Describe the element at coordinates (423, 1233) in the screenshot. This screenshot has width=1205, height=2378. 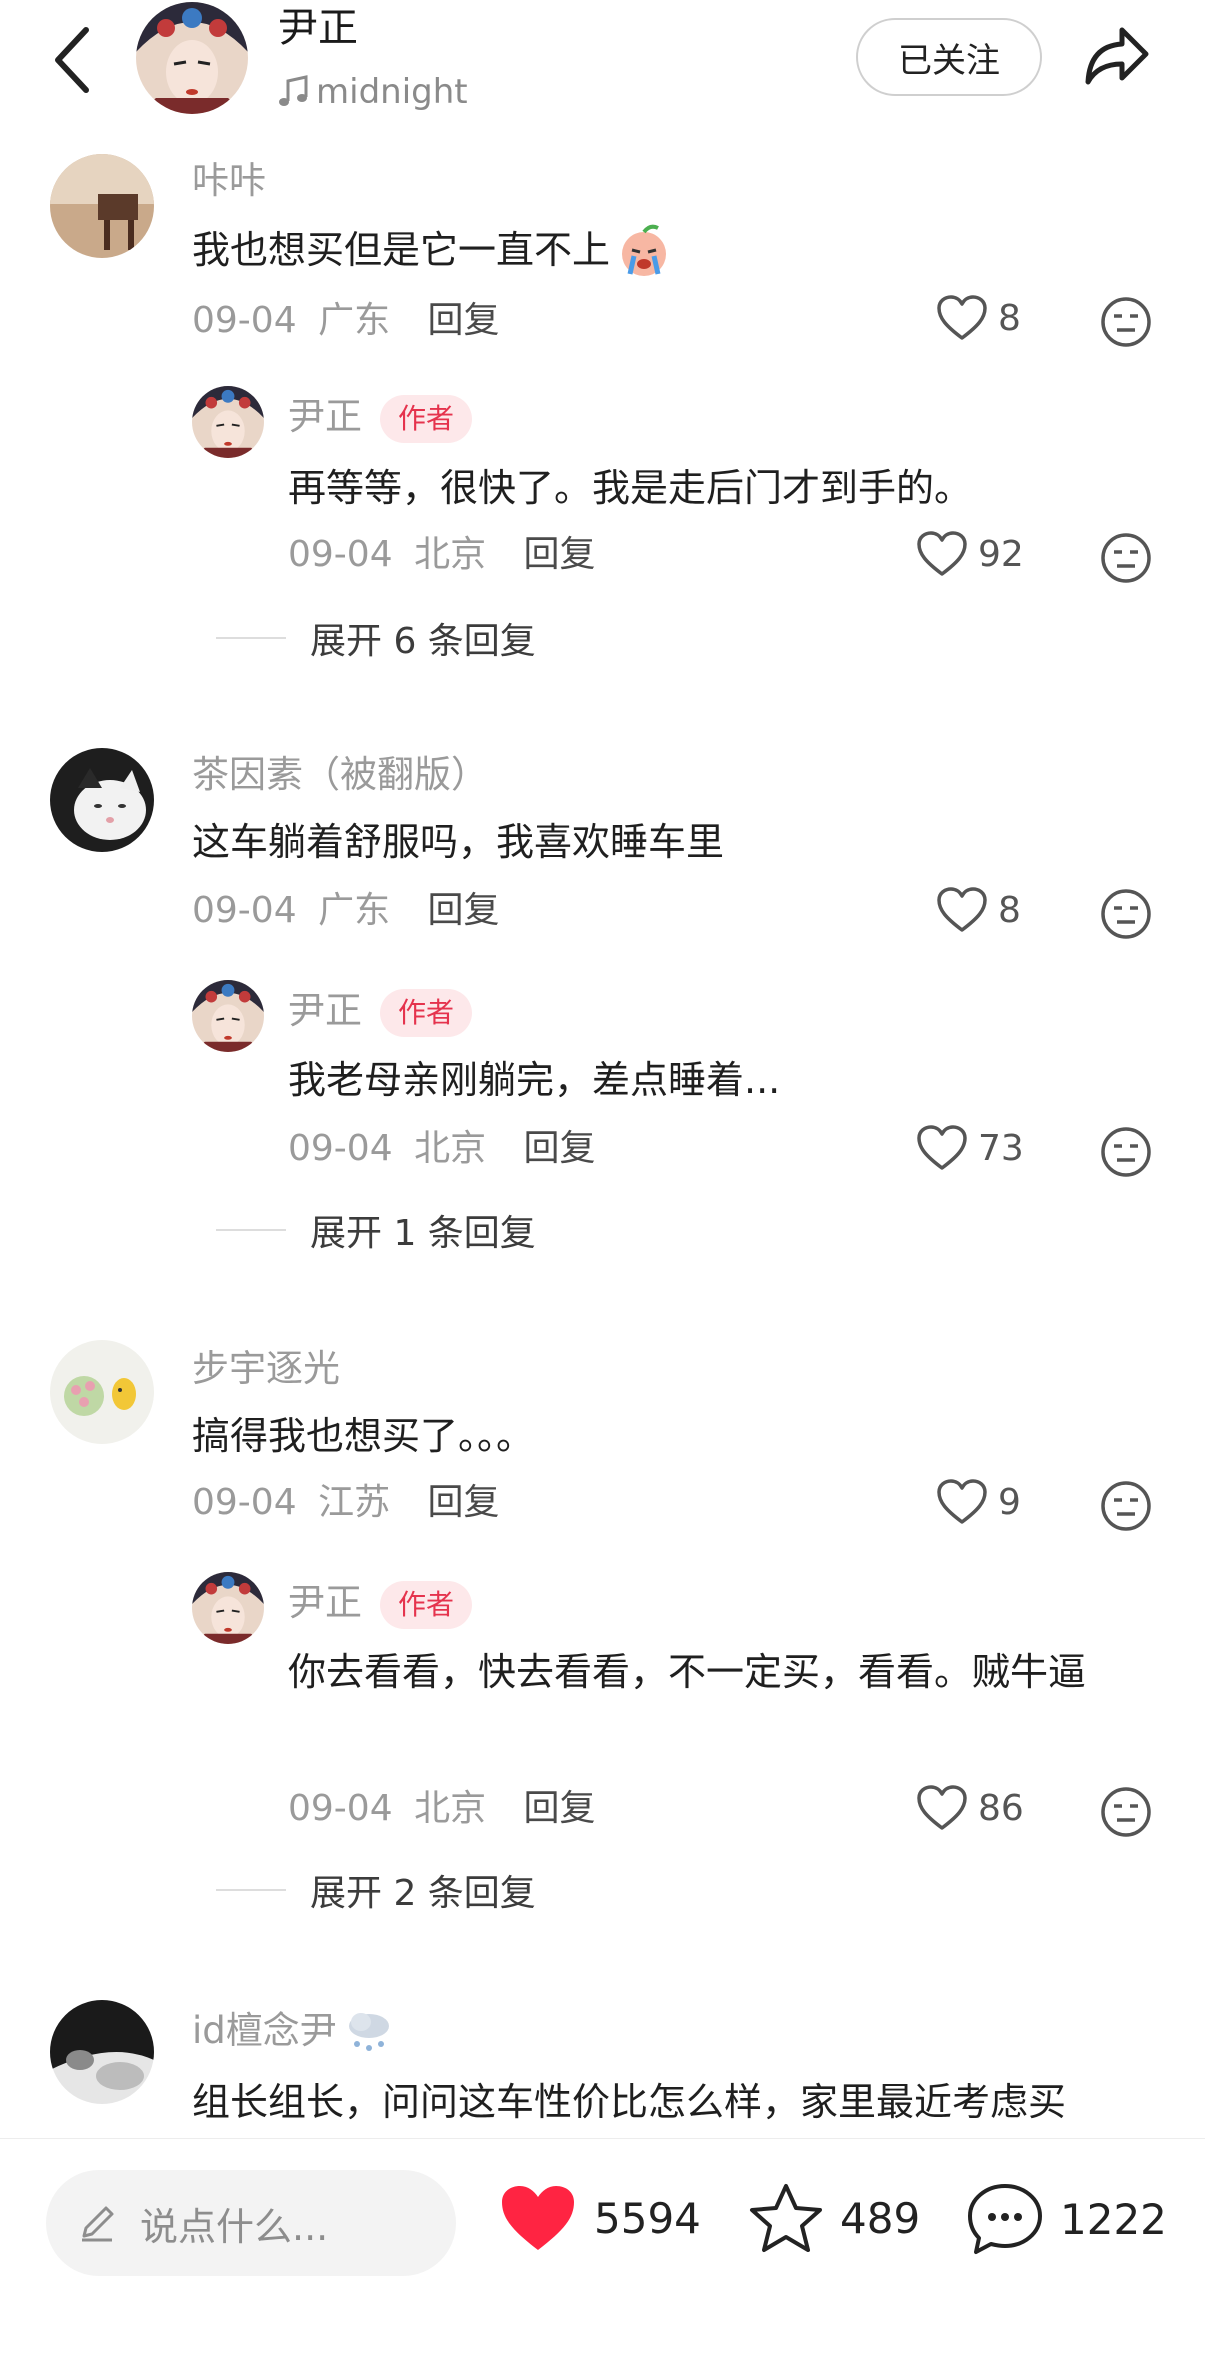
I see `expand-replies-label: 展开 1 条回复` at that location.